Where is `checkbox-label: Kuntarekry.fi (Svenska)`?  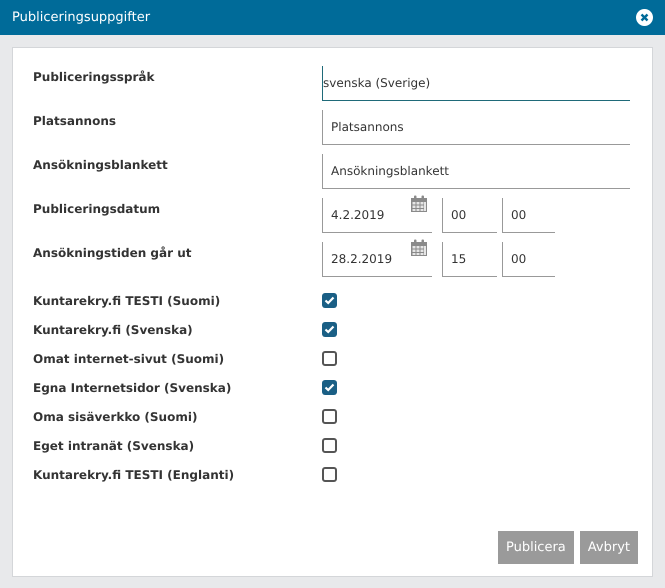 checkbox-label: Kuntarekry.fi (Svenska) is located at coordinates (113, 330).